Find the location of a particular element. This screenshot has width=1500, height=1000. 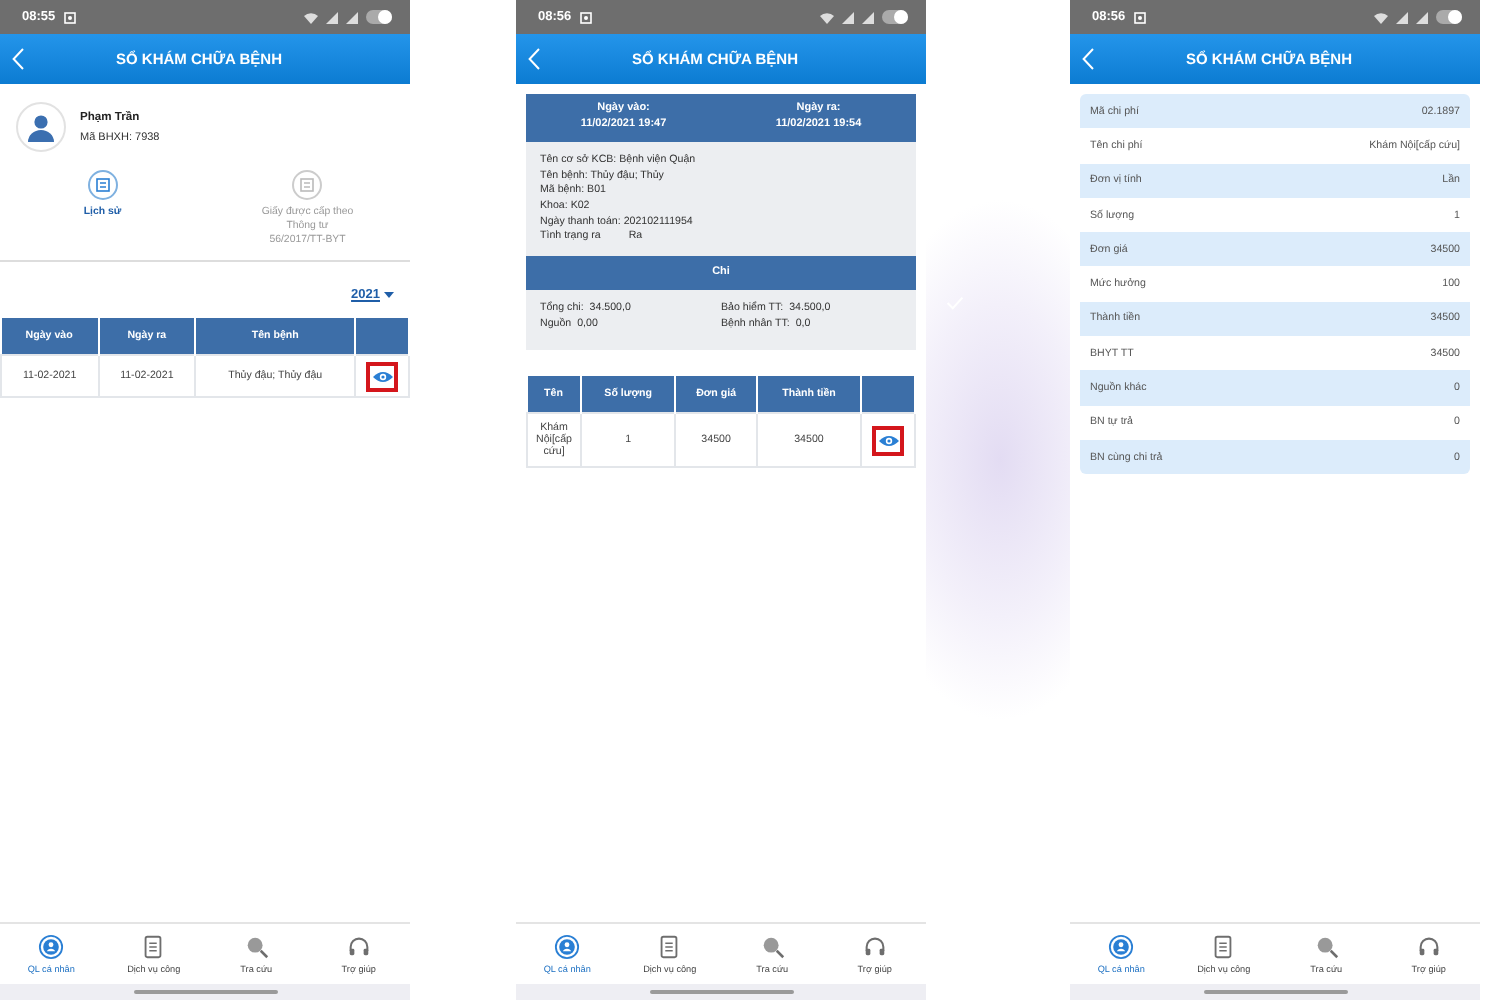

avatar is located at coordinates (41, 127).